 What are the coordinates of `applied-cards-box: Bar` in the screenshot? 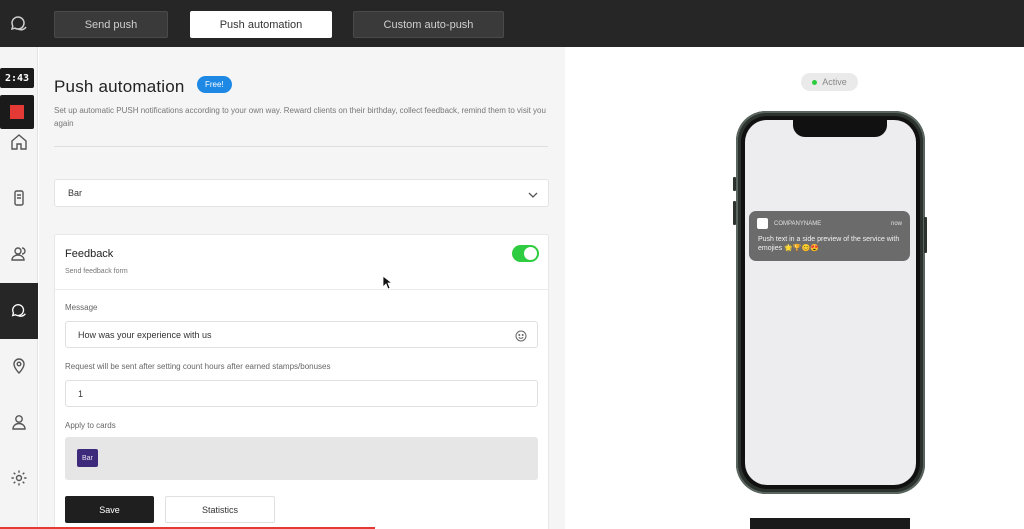 It's located at (301, 458).